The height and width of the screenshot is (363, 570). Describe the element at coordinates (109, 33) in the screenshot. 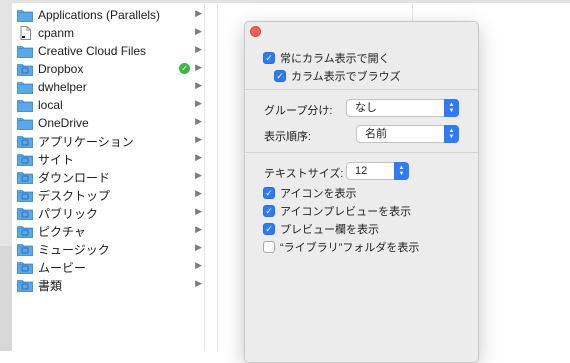

I see `list-item: cpanm ▶` at that location.